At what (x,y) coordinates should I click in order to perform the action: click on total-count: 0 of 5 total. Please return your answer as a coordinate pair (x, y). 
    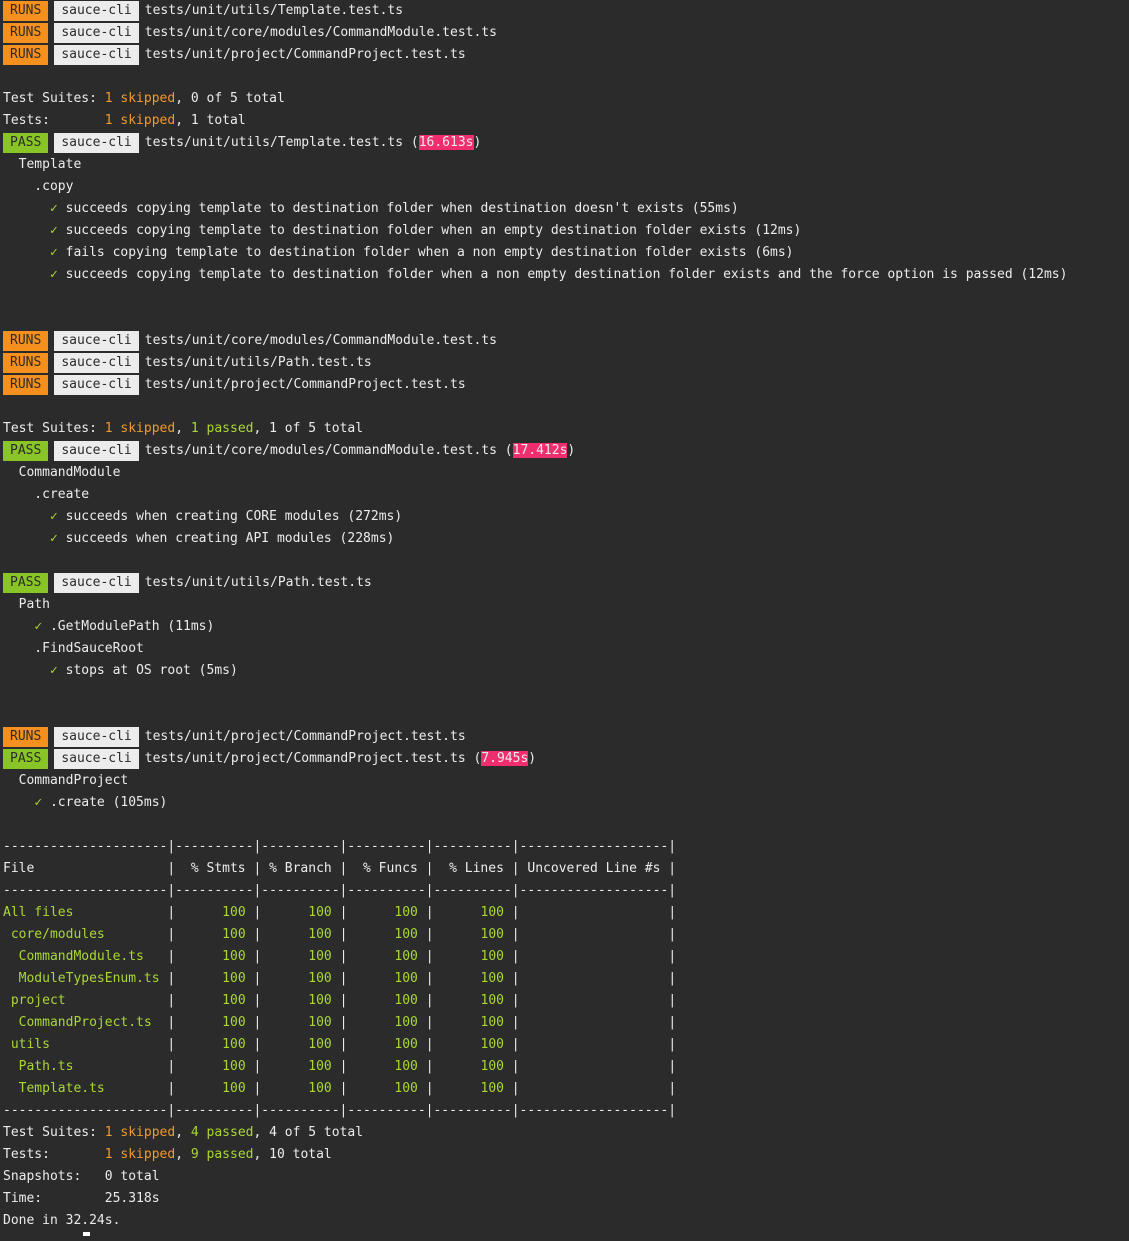
    Looking at the image, I should click on (237, 98).